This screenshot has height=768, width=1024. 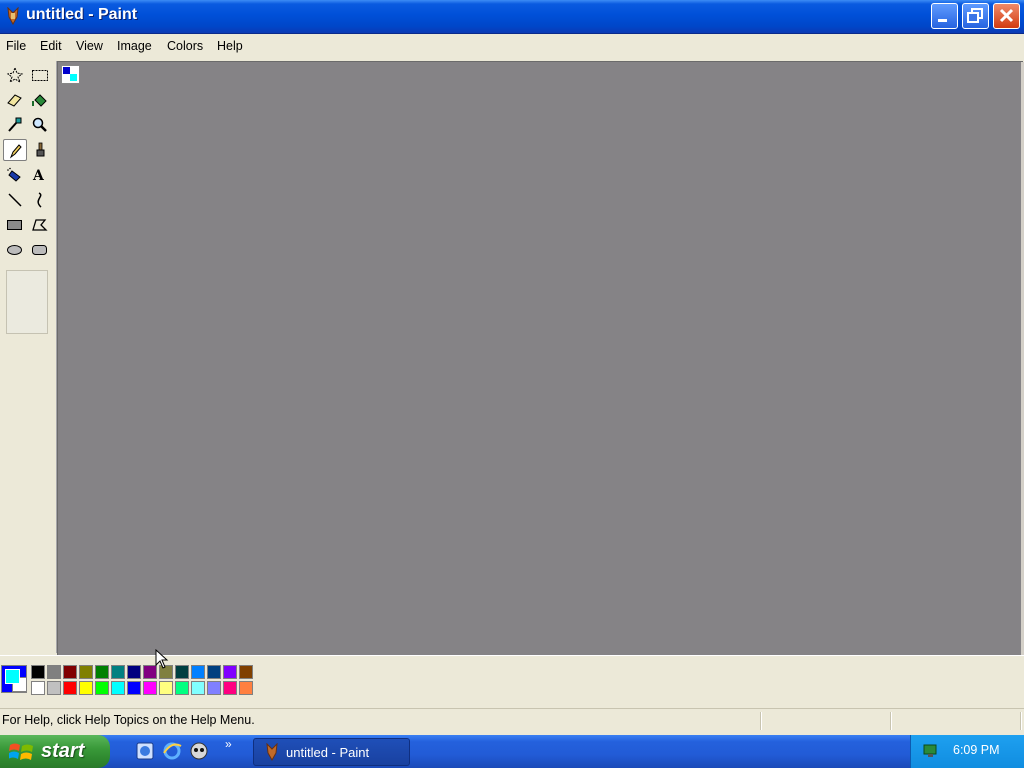 I want to click on svg-text: A, so click(x=38, y=175).